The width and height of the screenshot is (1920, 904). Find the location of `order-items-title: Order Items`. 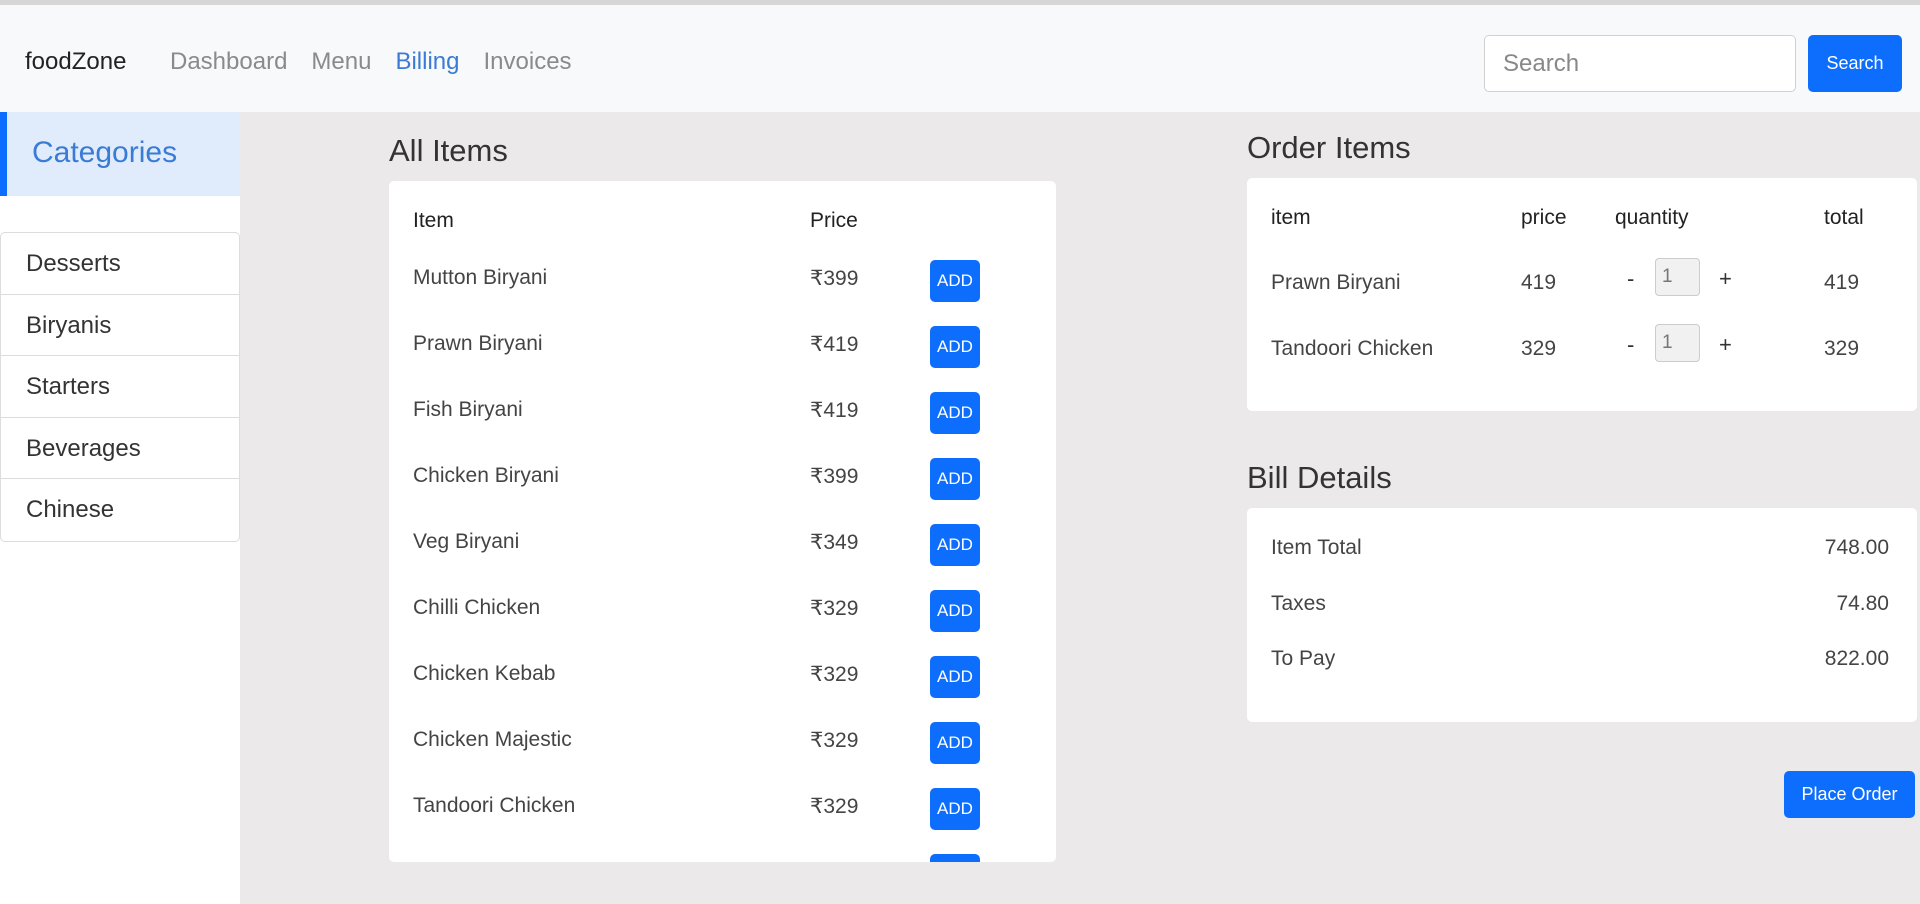

order-items-title: Order Items is located at coordinates (1329, 147).